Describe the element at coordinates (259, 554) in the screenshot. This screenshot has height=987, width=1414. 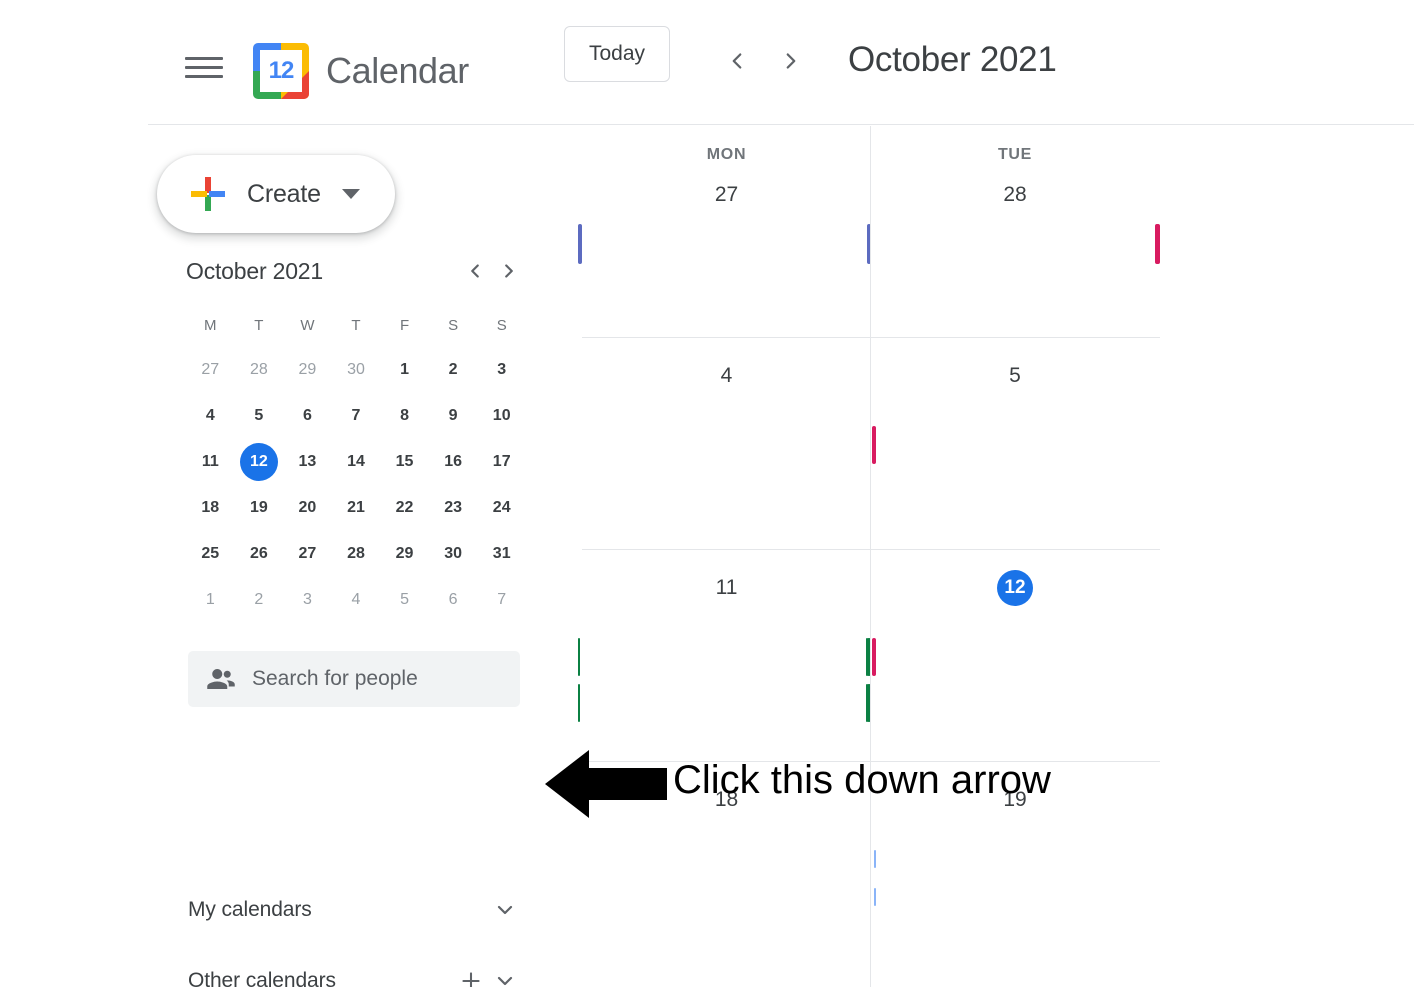
I see `mini-calendar-day-26: 26` at that location.